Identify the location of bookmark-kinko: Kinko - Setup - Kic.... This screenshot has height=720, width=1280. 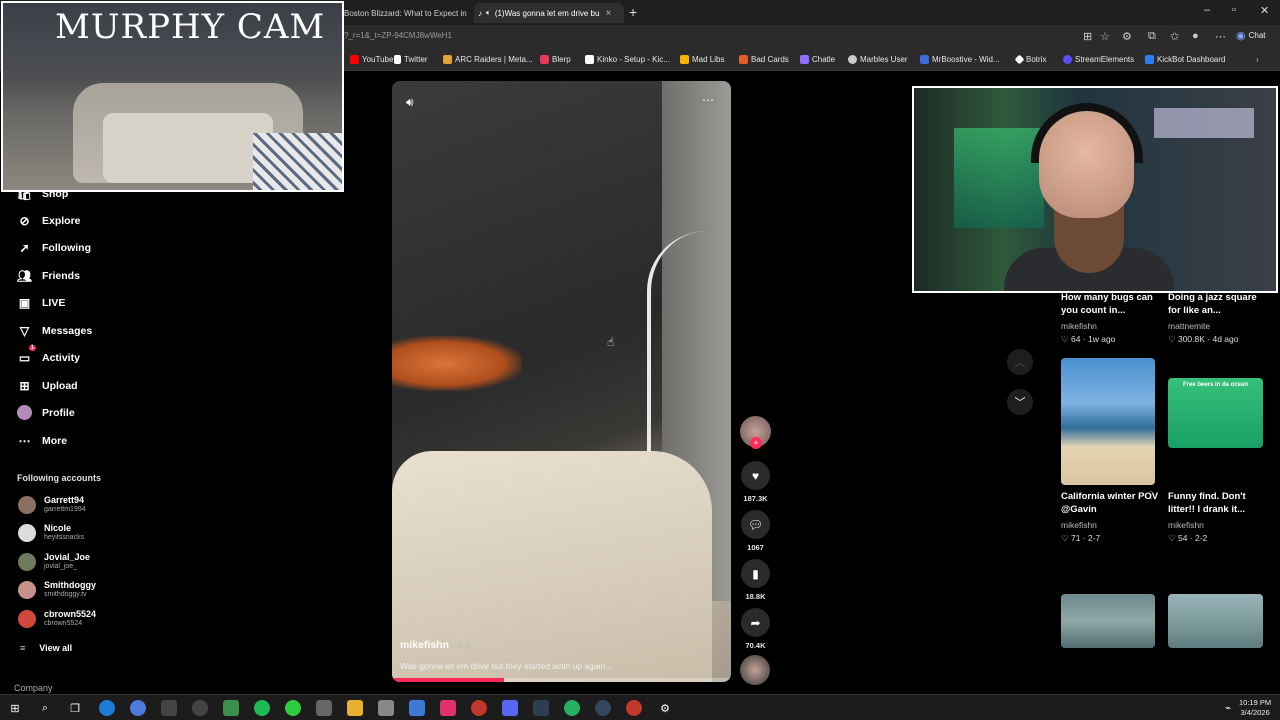
(627, 59).